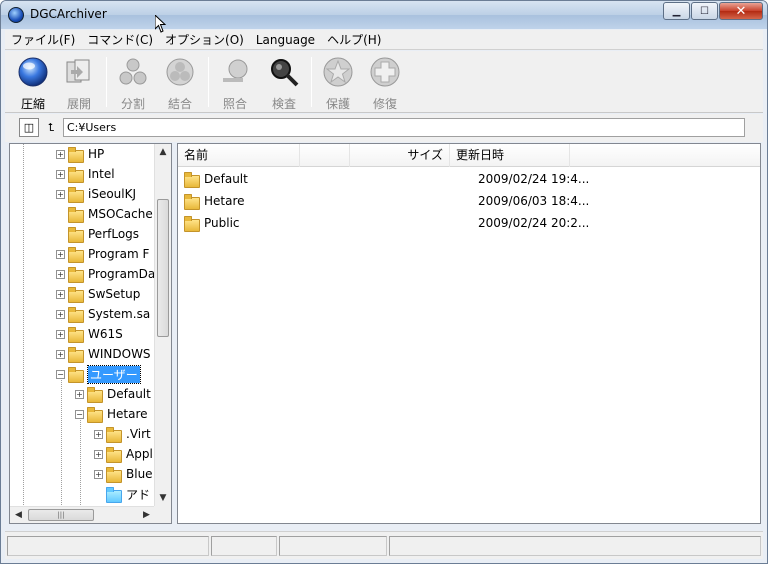 The image size is (768, 564). I want to click on scroll-left-icon: ◀, so click(18, 515).